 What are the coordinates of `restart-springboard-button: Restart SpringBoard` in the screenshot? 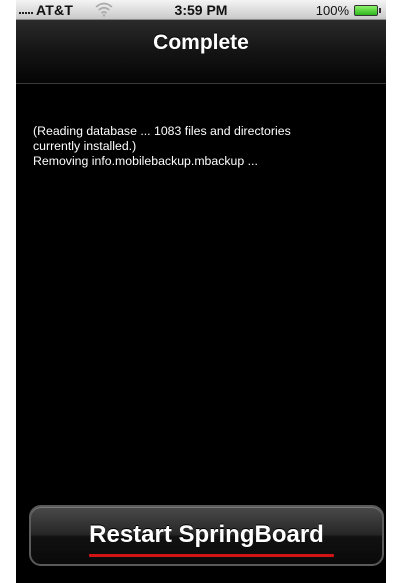 It's located at (206, 535).